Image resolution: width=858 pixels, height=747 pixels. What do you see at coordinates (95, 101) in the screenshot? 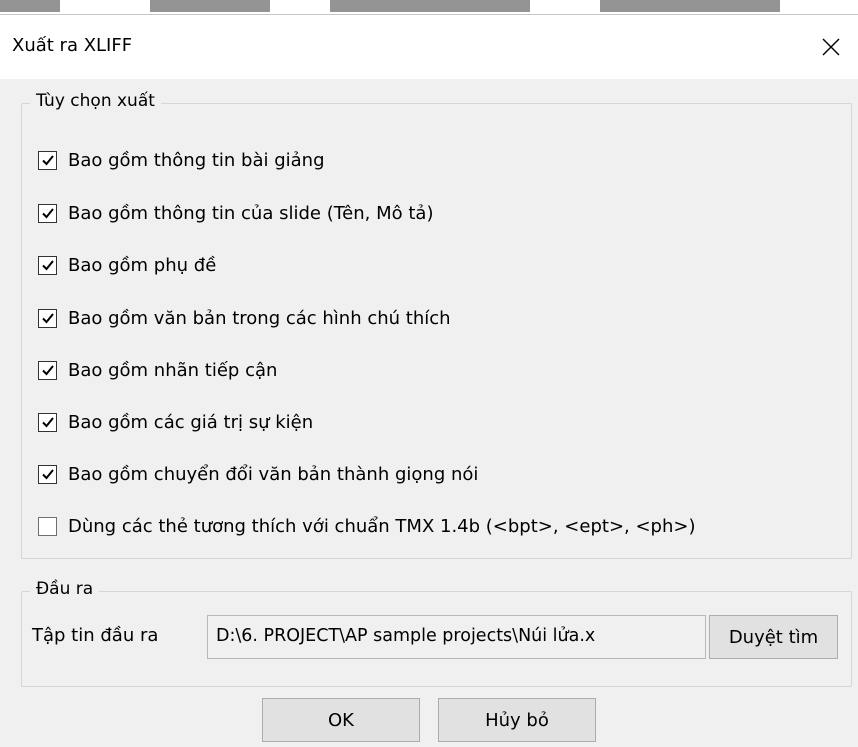
I see `export-options-legend: Tùy chọn xuất` at bounding box center [95, 101].